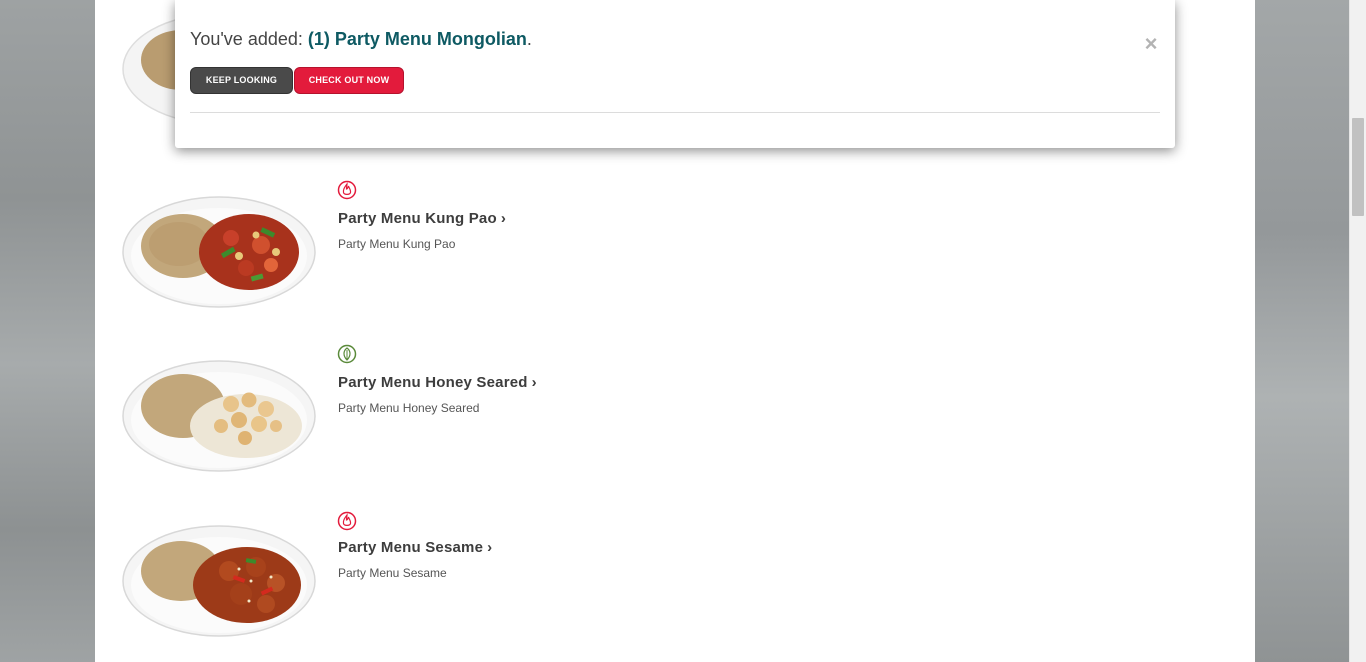  I want to click on added-item-name: (1) Party Menu Mongolian, so click(417, 39).